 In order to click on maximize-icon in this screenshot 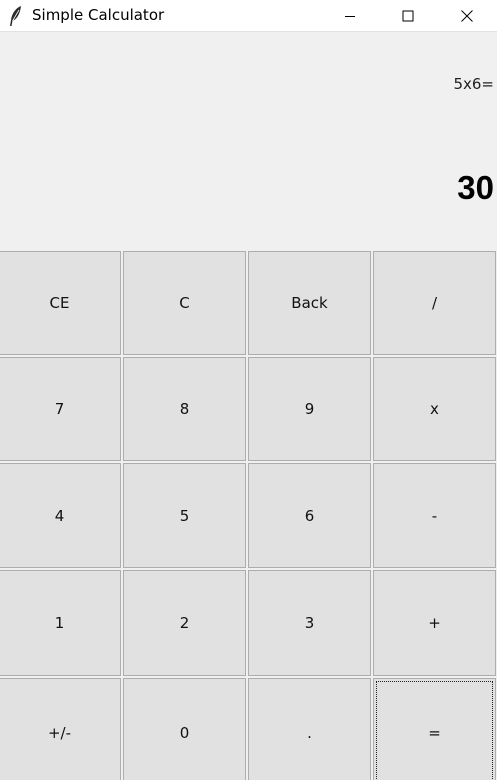, I will do `click(408, 16)`.